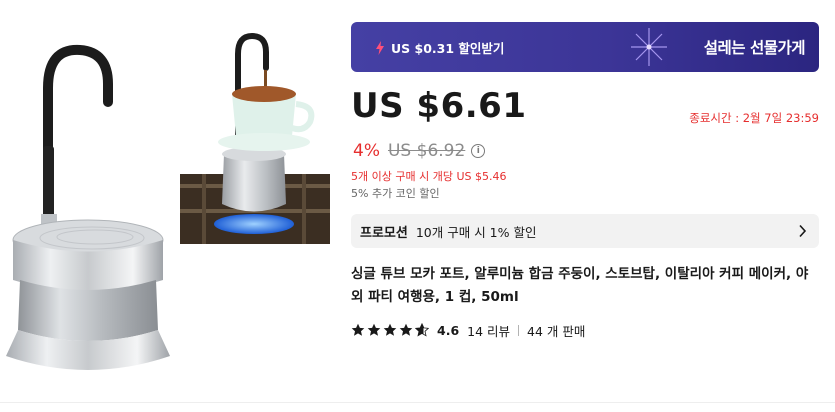  I want to click on promotion-text: 10개 구매 시 1% 할인, so click(476, 232).